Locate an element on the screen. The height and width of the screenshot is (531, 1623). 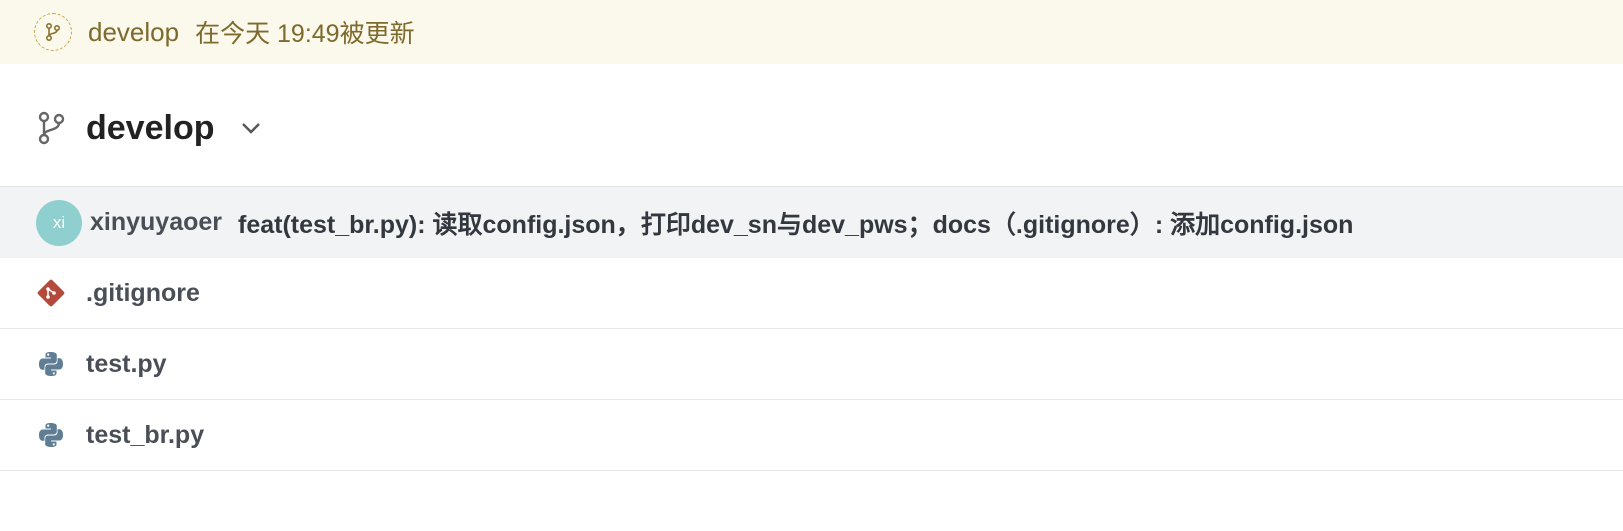
file-row-test-py: test.py is located at coordinates (811, 364).